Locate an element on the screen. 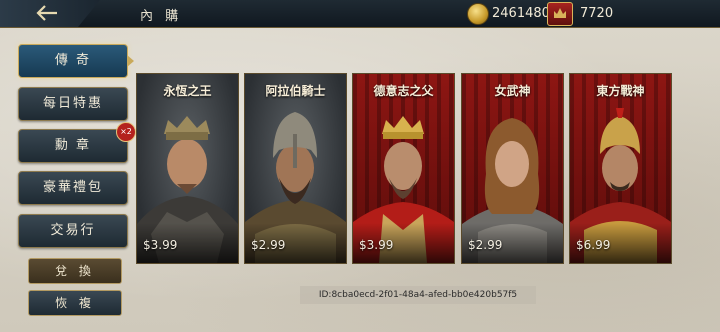 The image size is (720, 332). restore-button: 恢 複 is located at coordinates (75, 303).